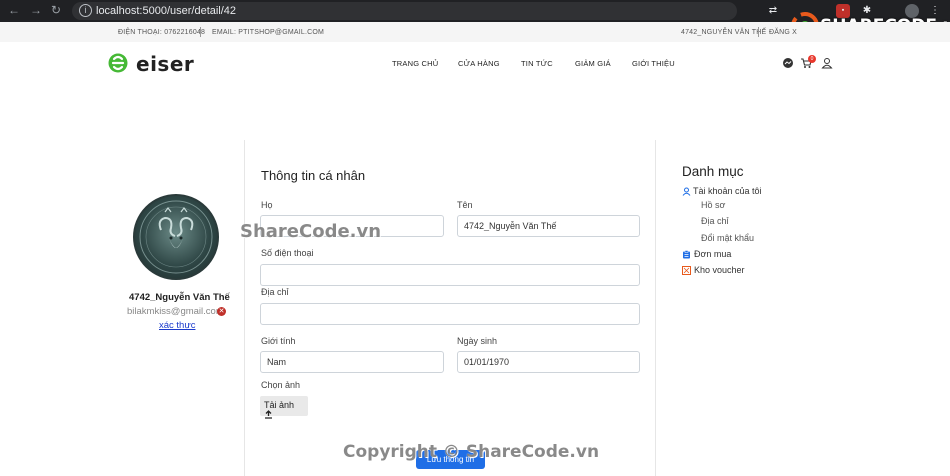  What do you see at coordinates (450, 314) in the screenshot?
I see `address-input` at bounding box center [450, 314].